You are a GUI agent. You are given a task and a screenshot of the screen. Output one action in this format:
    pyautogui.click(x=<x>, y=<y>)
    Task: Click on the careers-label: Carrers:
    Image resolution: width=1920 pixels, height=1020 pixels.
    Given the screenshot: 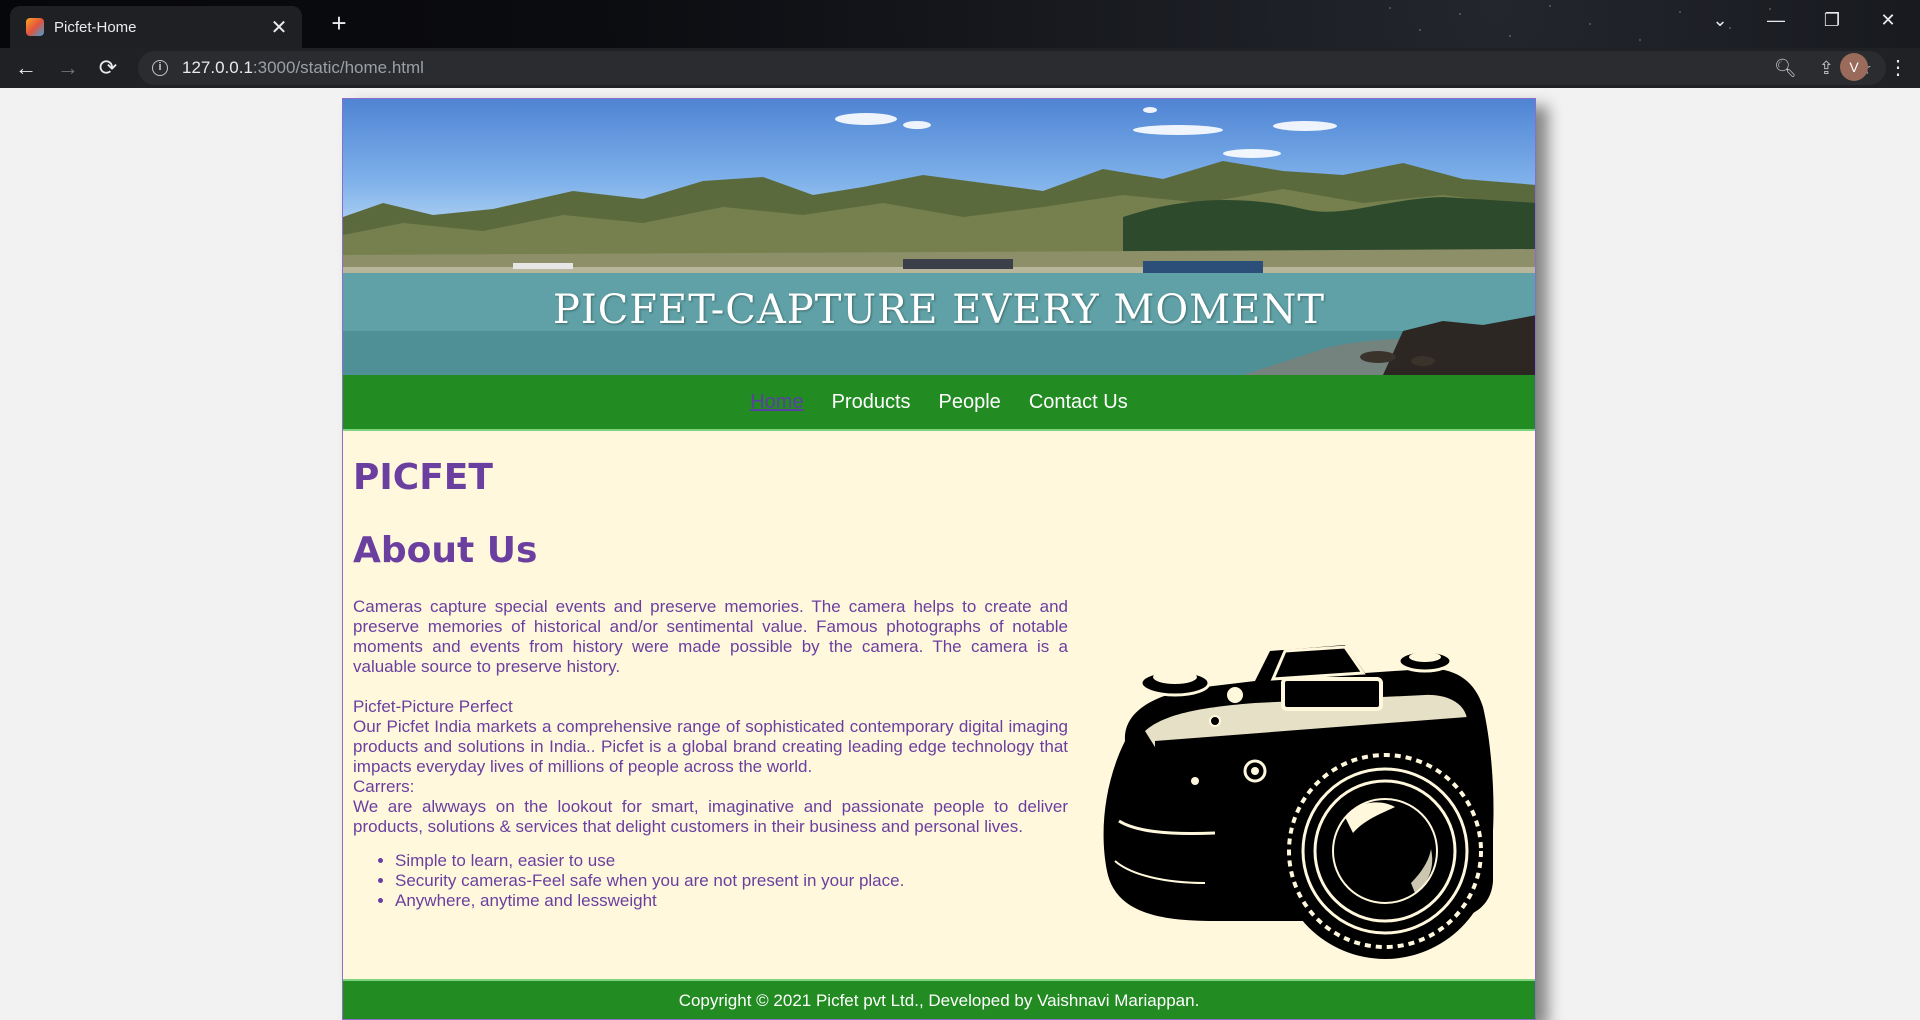 What is the action you would take?
    pyautogui.click(x=384, y=786)
    